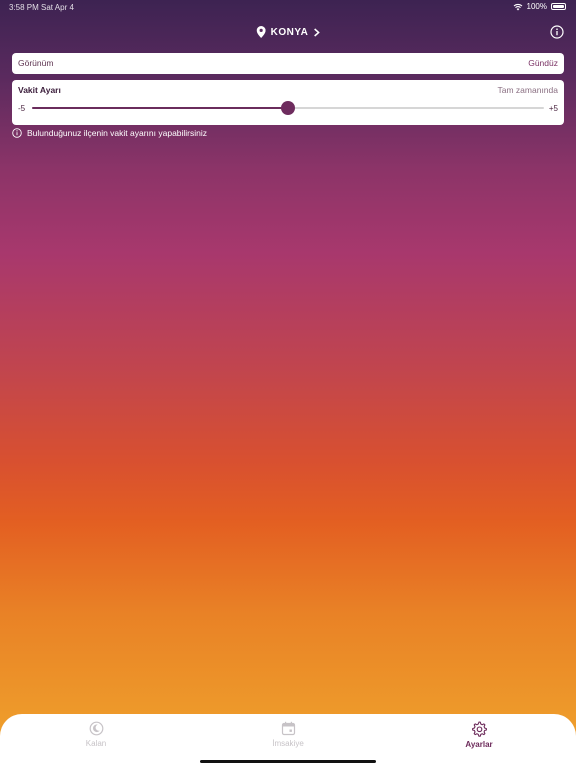  I want to click on time-adjust-slider, so click(288, 108).